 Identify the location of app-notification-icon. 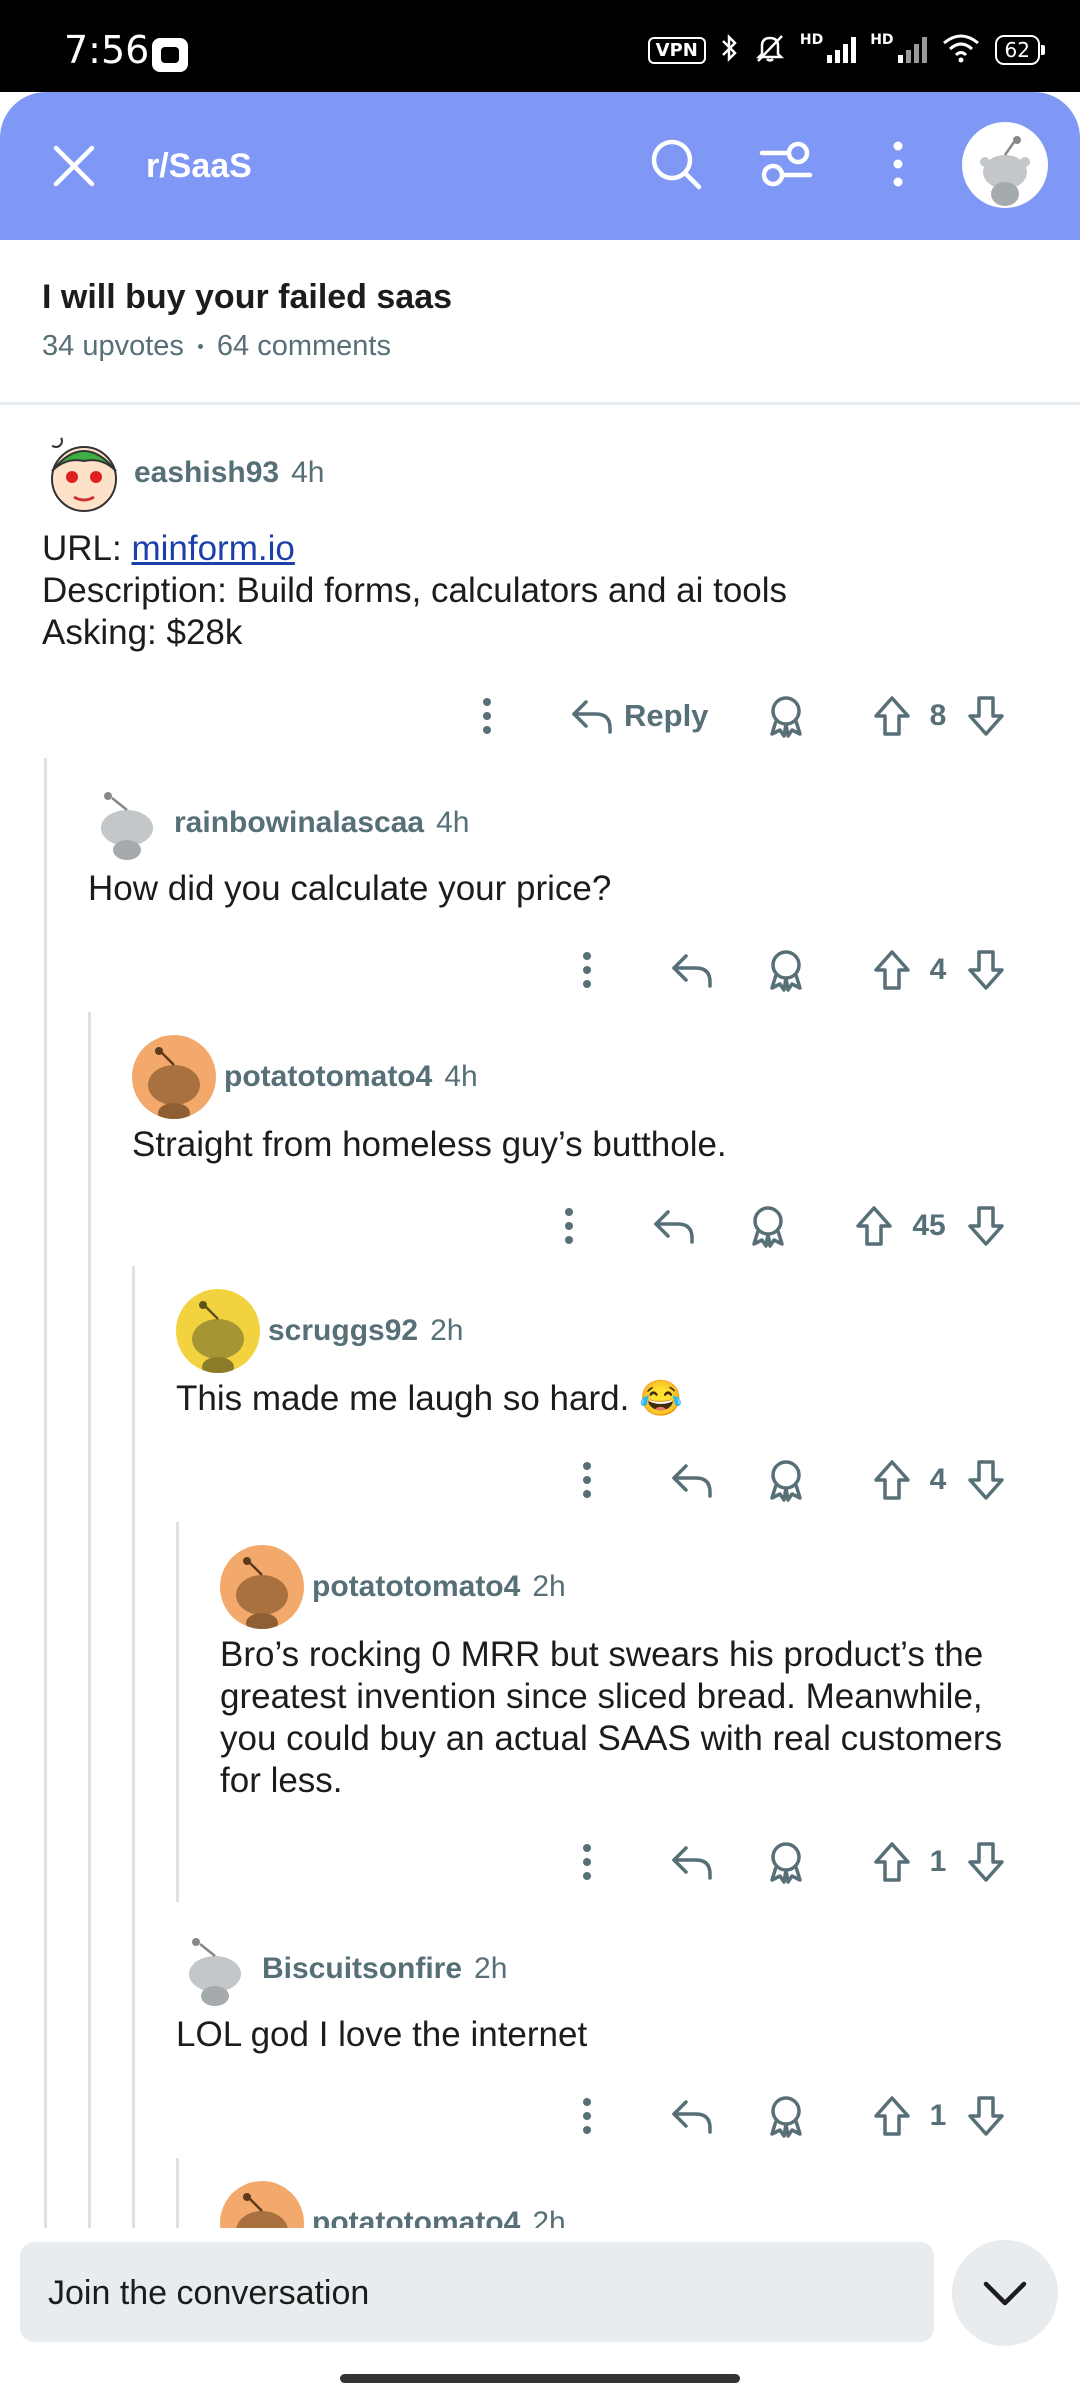
(170, 55).